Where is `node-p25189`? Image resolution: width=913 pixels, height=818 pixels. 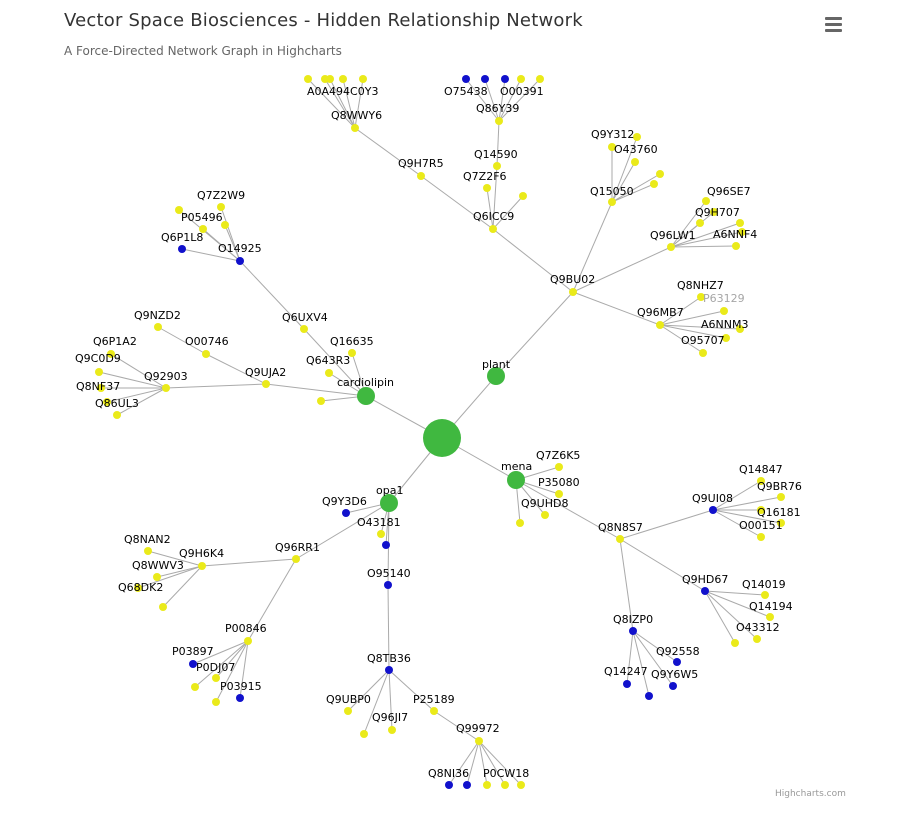 node-p25189 is located at coordinates (434, 711).